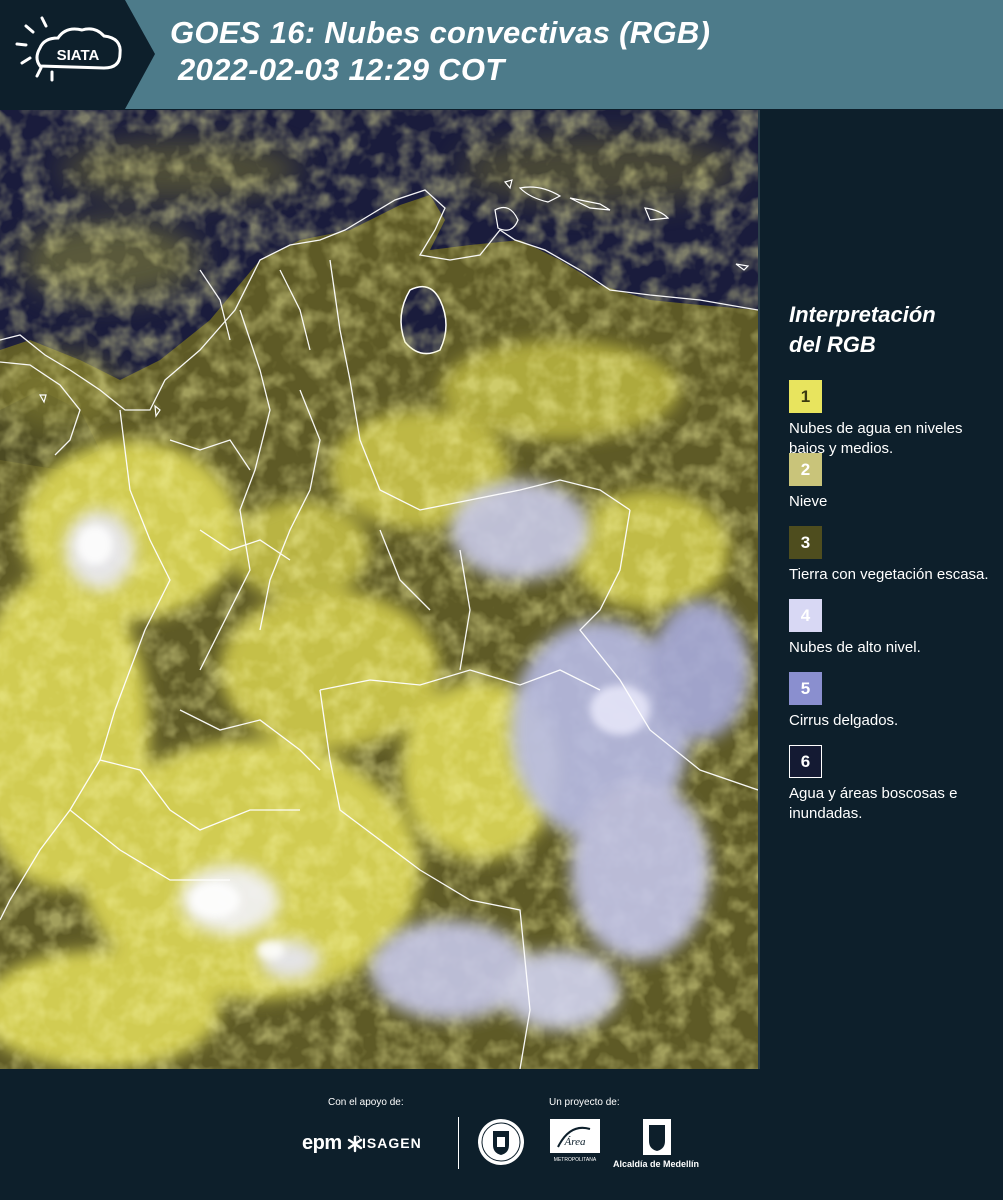 The image size is (1003, 1200). Describe the element at coordinates (808, 501) in the screenshot. I see `legend-label-2: Nieve` at that location.